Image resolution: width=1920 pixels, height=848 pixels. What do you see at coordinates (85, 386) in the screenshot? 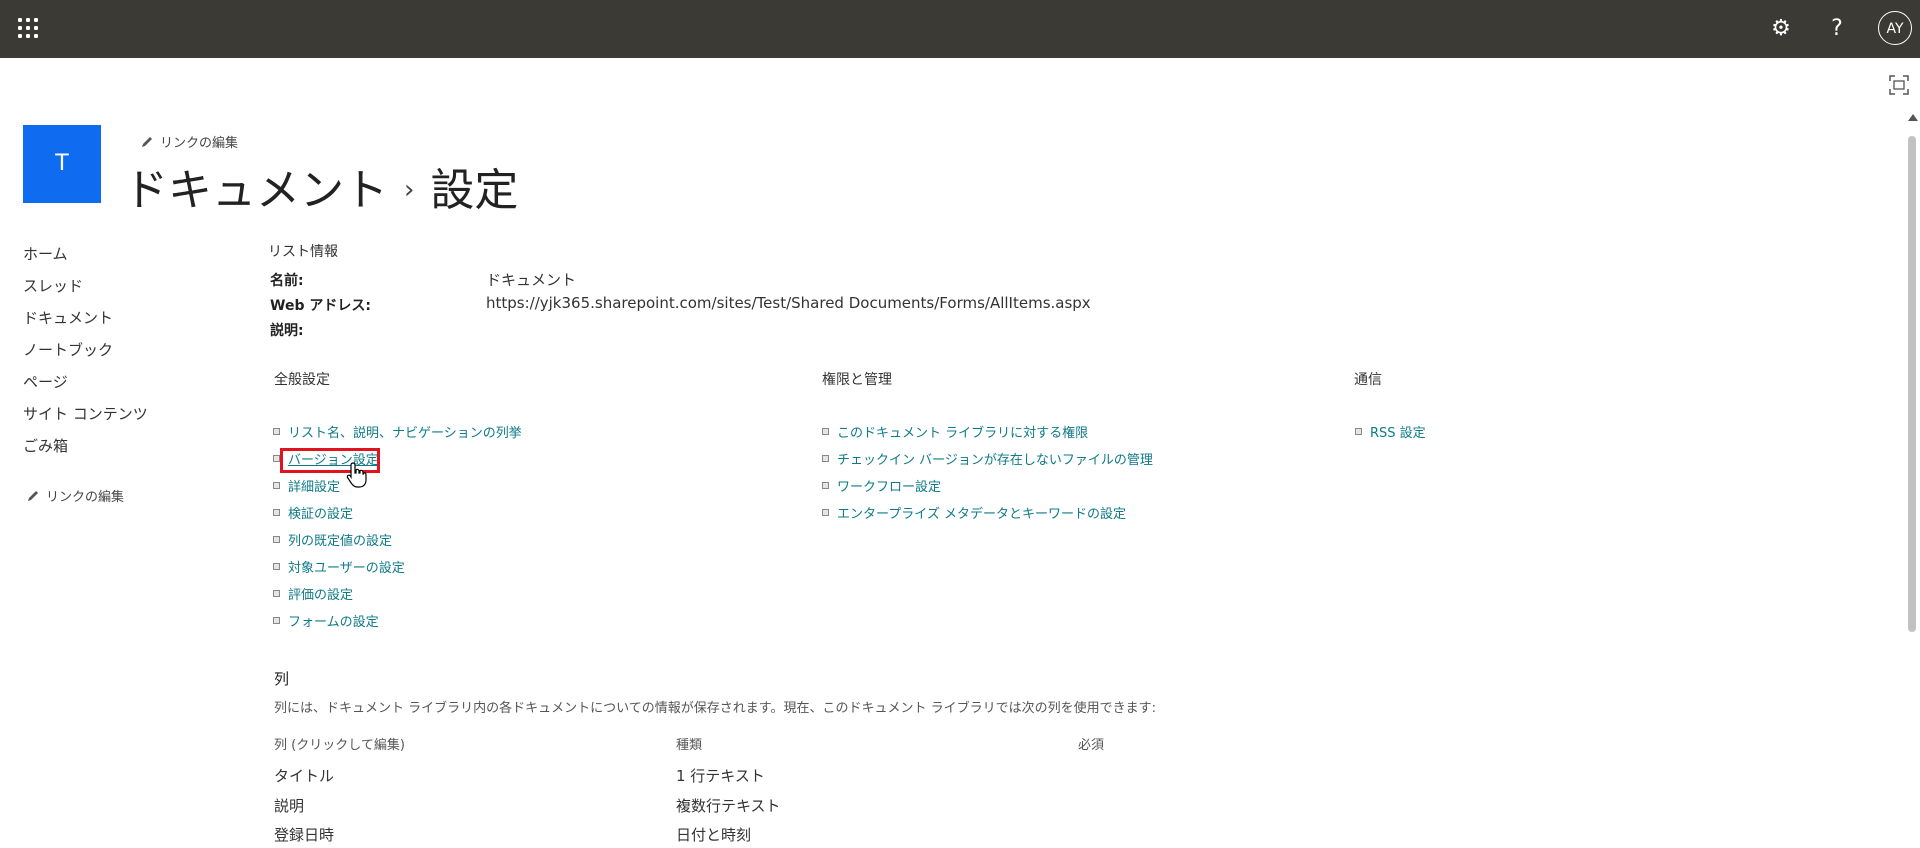
I see `nav-item-pages: ページ` at bounding box center [85, 386].